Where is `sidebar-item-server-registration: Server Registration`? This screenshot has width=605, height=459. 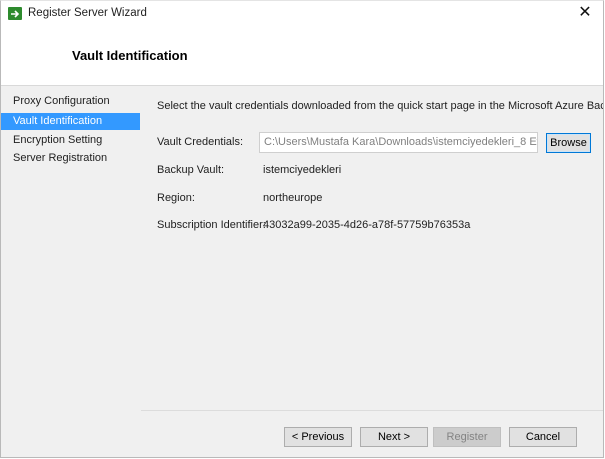 sidebar-item-server-registration: Server Registration is located at coordinates (70, 158).